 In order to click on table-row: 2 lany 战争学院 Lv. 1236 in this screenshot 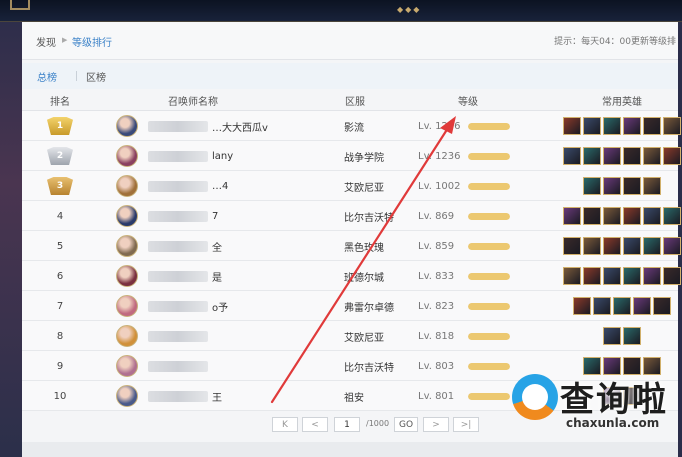, I will do `click(351, 156)`.